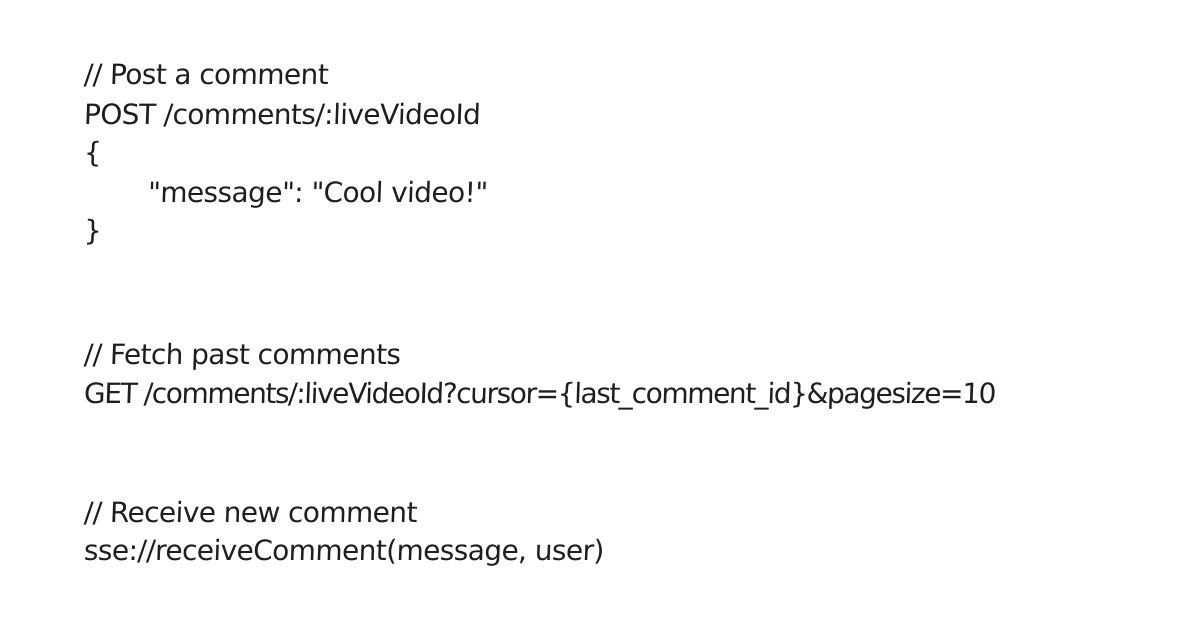 This screenshot has height=640, width=1182. Describe the element at coordinates (242, 354) in the screenshot. I see `fetch-comments-heading: // Fetch past comments` at that location.